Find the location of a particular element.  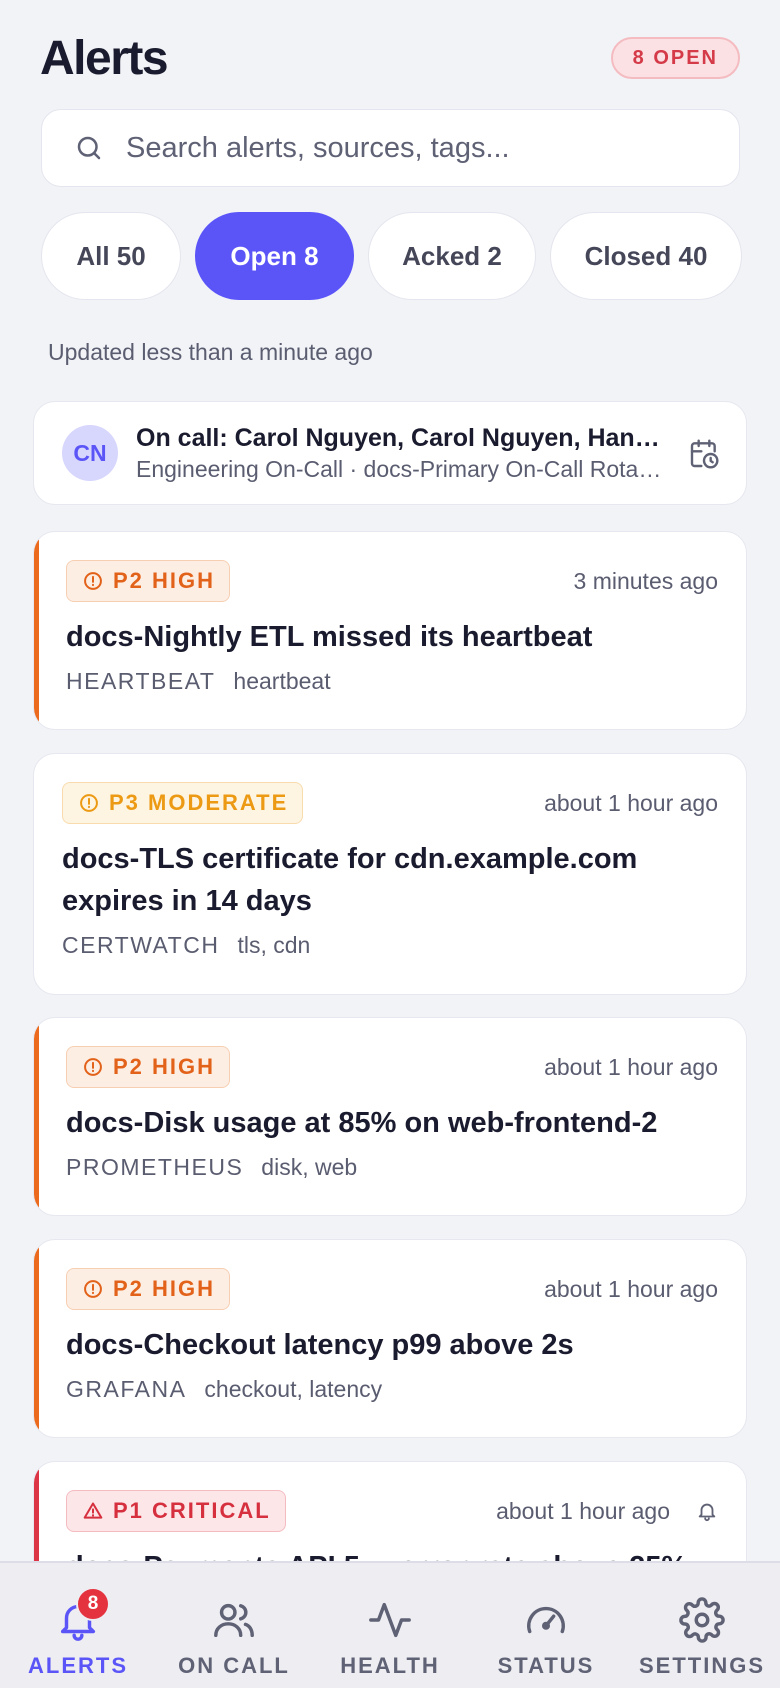

tab-label: ALERTS is located at coordinates (78, 1665).